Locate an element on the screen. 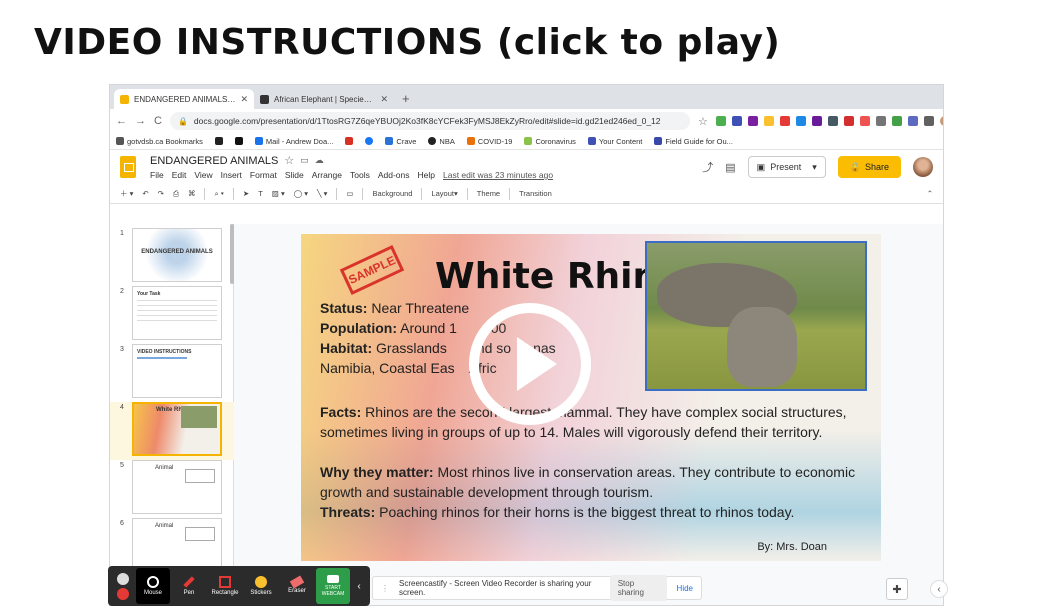  undo-icon: ↶ is located at coordinates (145, 193).